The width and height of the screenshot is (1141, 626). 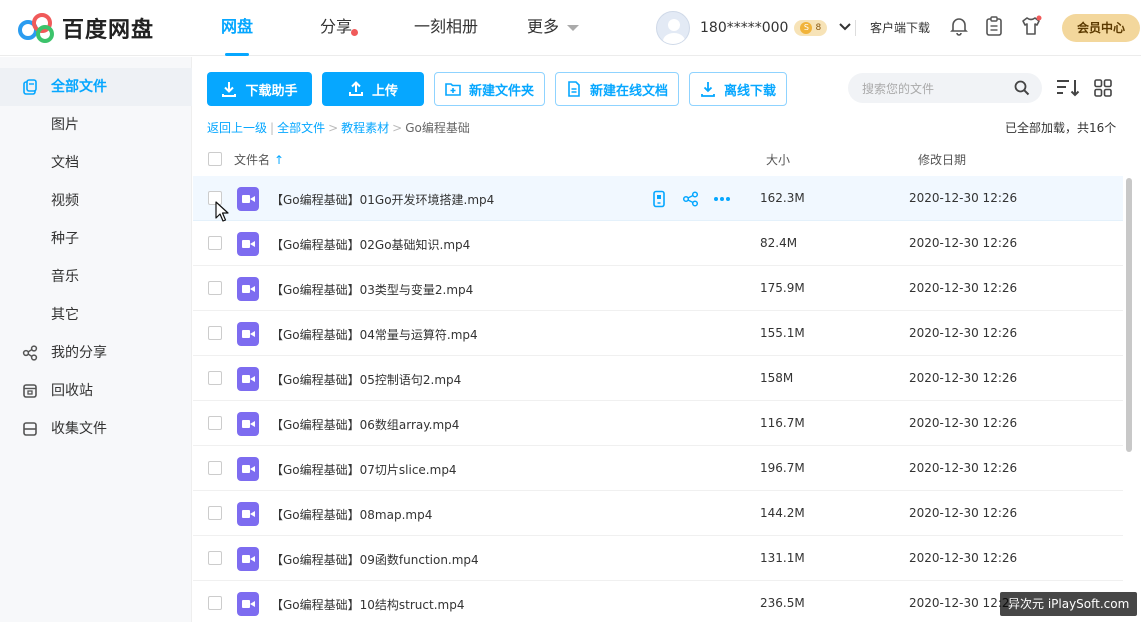 I want to click on column-date-header: 修改日期, so click(x=942, y=159).